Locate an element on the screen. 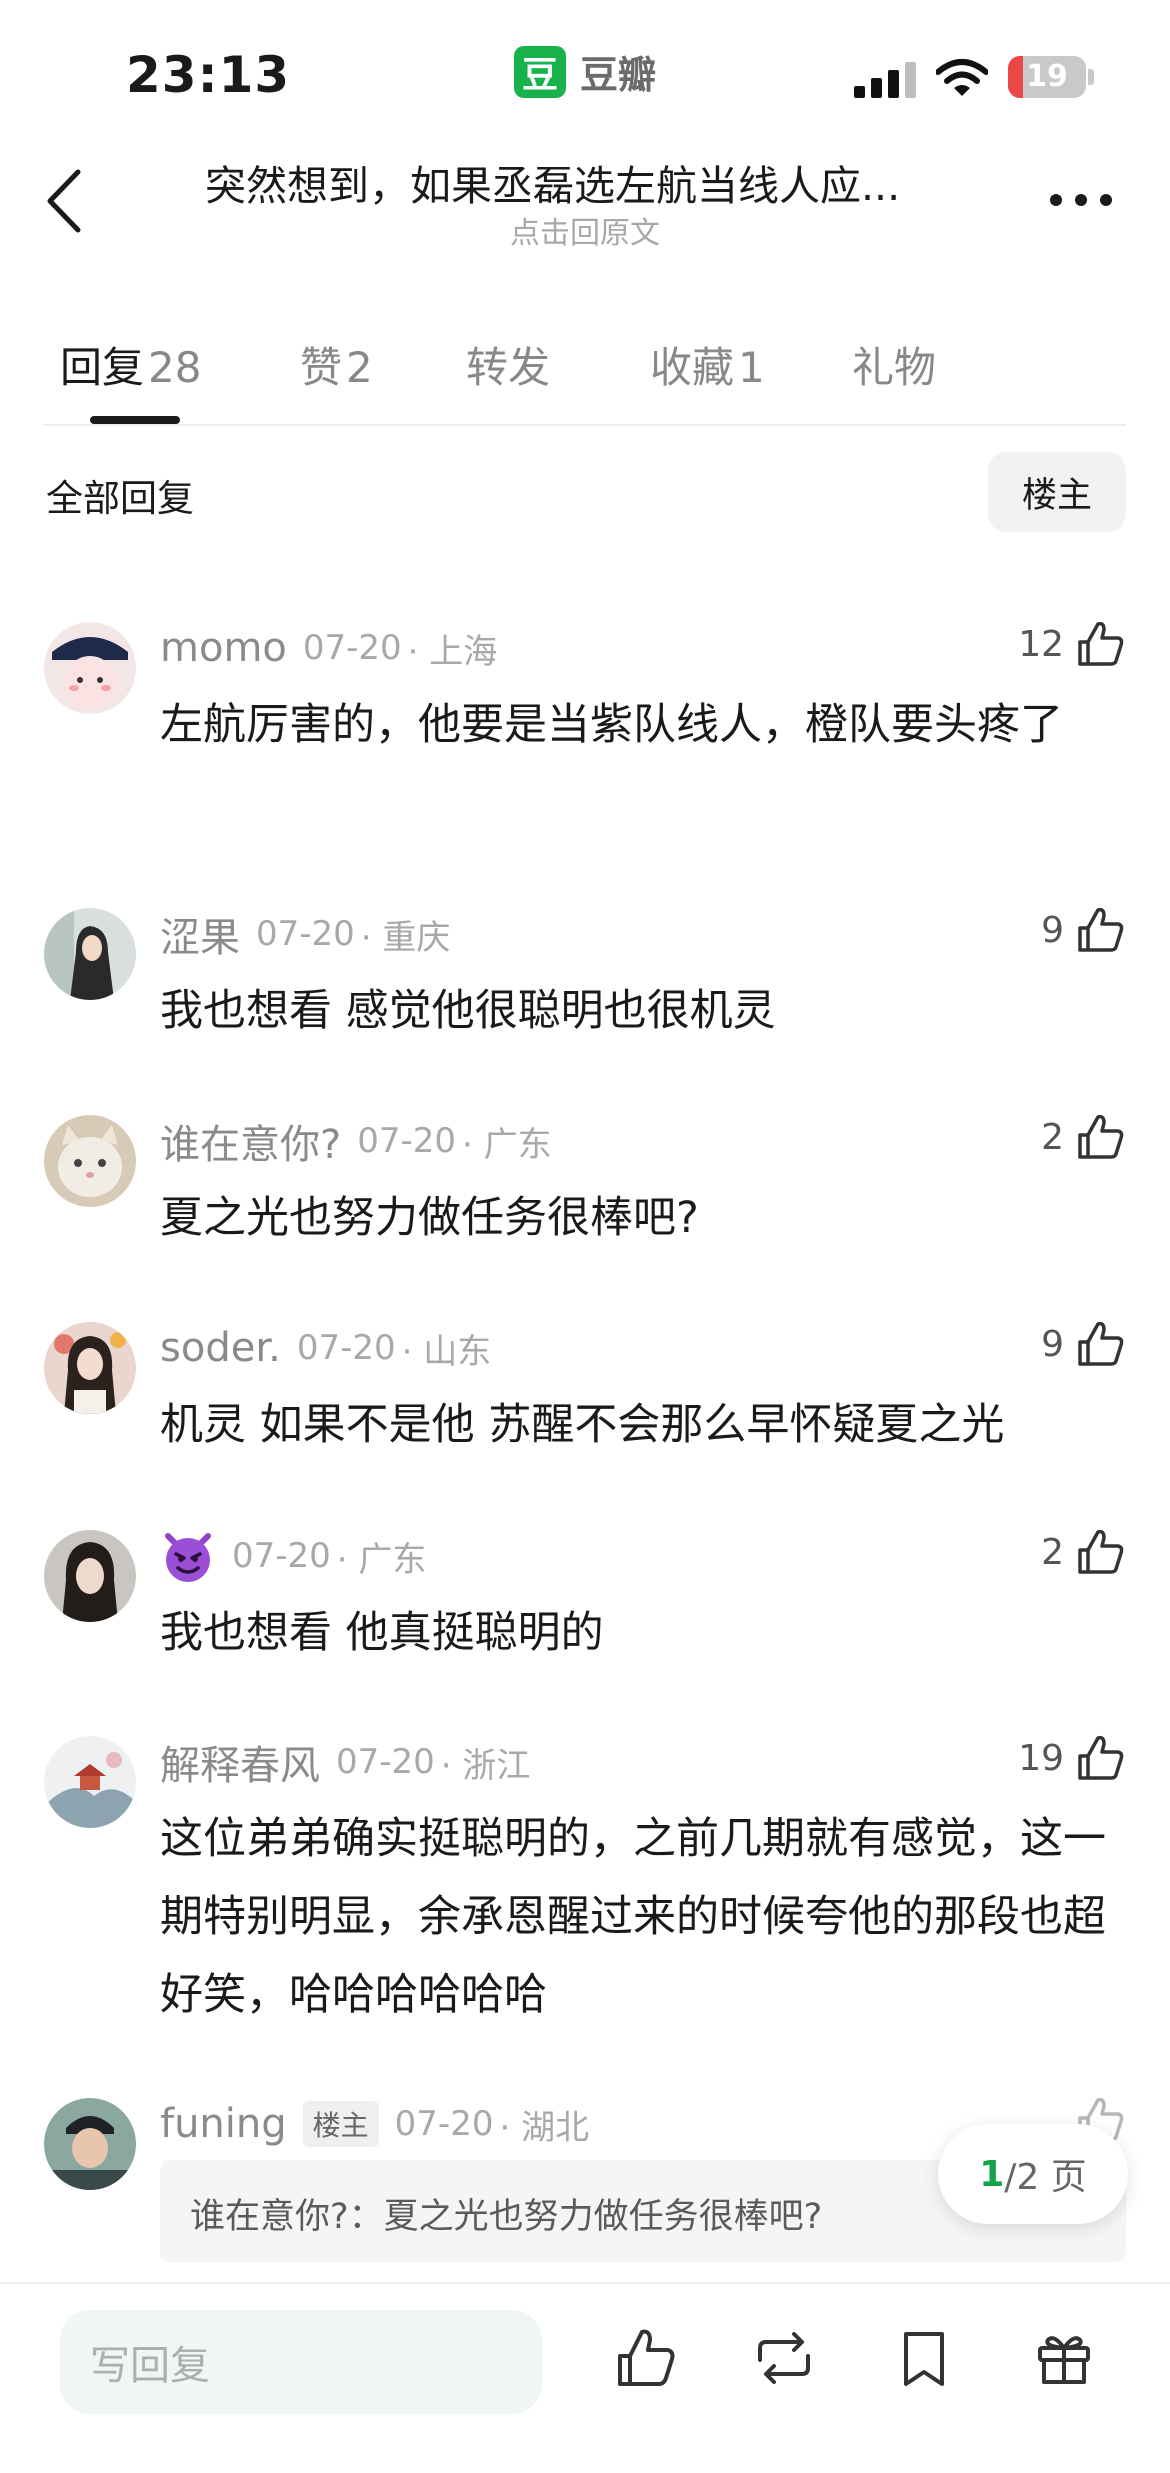  purple-devil-emoji-icon is located at coordinates (188, 1556).